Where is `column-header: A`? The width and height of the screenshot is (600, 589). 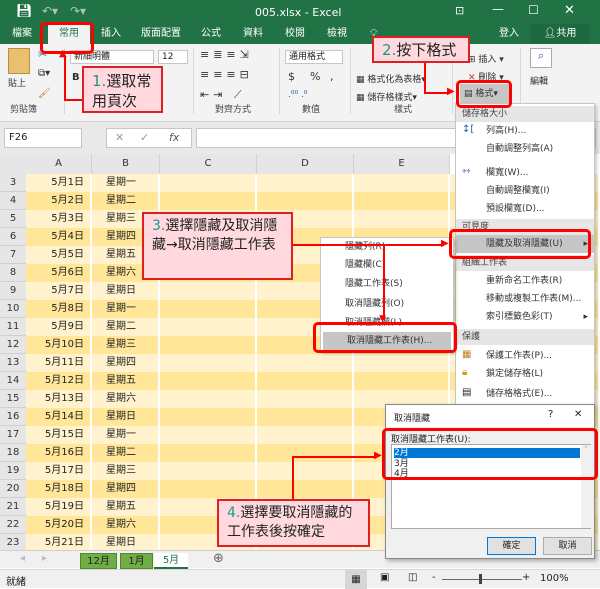
column-header: A is located at coordinates (59, 164).